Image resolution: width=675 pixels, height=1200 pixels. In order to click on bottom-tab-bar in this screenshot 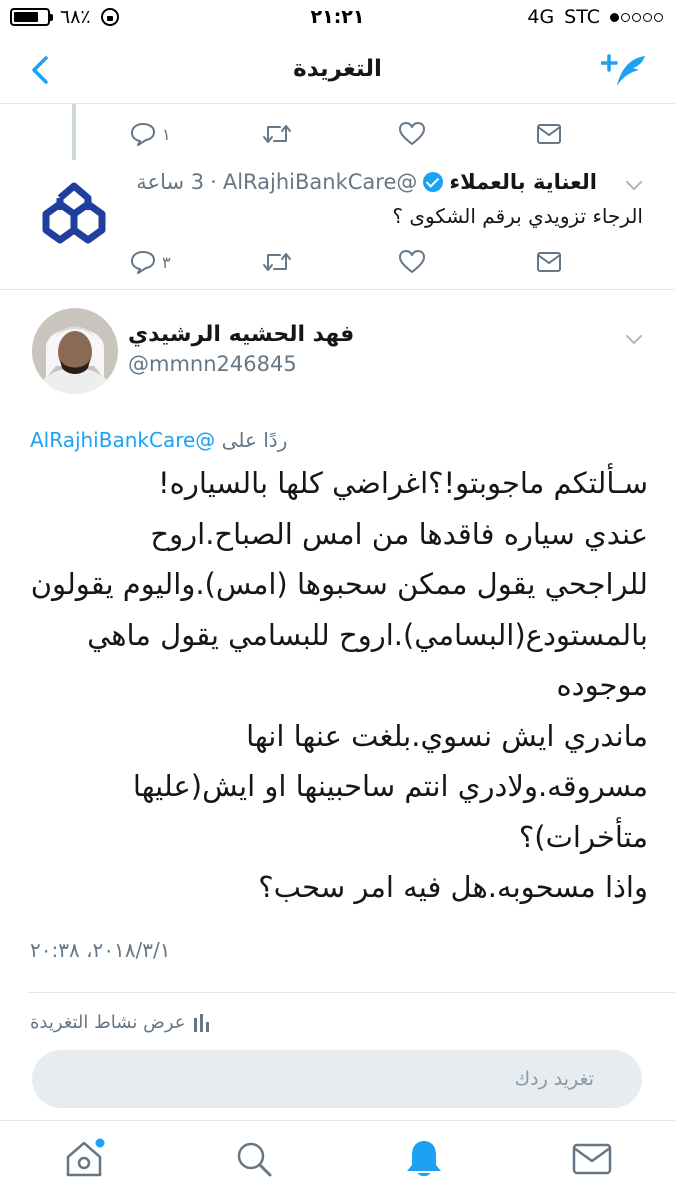, I will do `click(337, 1160)`.